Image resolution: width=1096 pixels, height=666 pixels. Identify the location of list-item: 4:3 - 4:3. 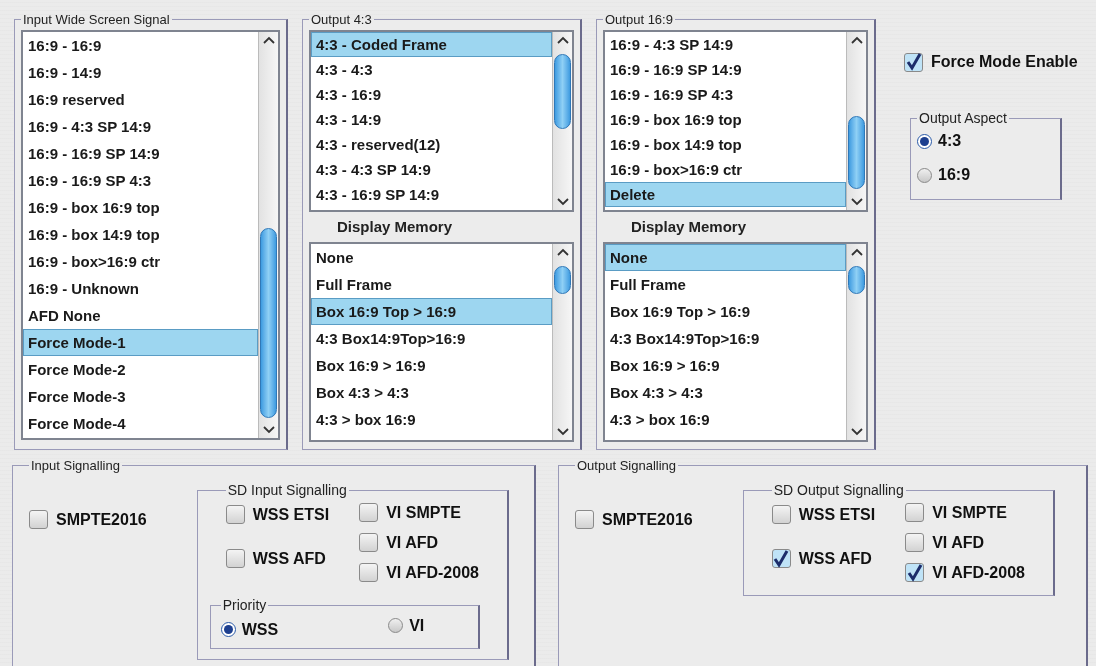
(431, 69).